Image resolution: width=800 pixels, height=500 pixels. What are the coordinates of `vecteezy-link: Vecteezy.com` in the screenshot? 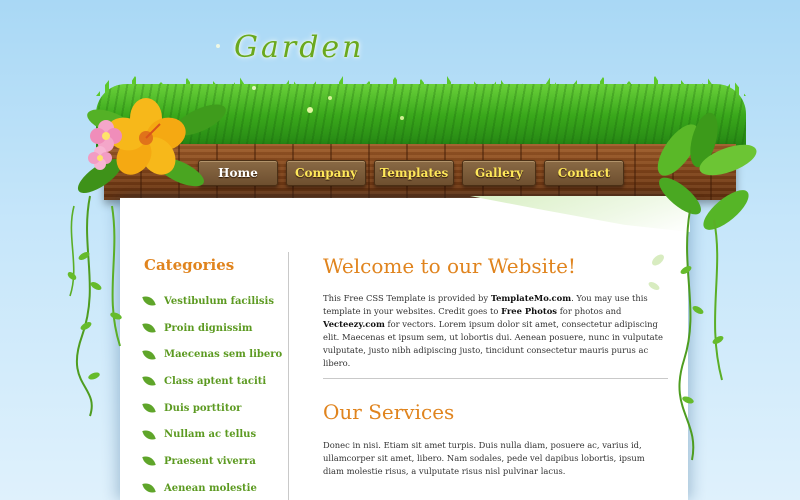 It's located at (354, 324).